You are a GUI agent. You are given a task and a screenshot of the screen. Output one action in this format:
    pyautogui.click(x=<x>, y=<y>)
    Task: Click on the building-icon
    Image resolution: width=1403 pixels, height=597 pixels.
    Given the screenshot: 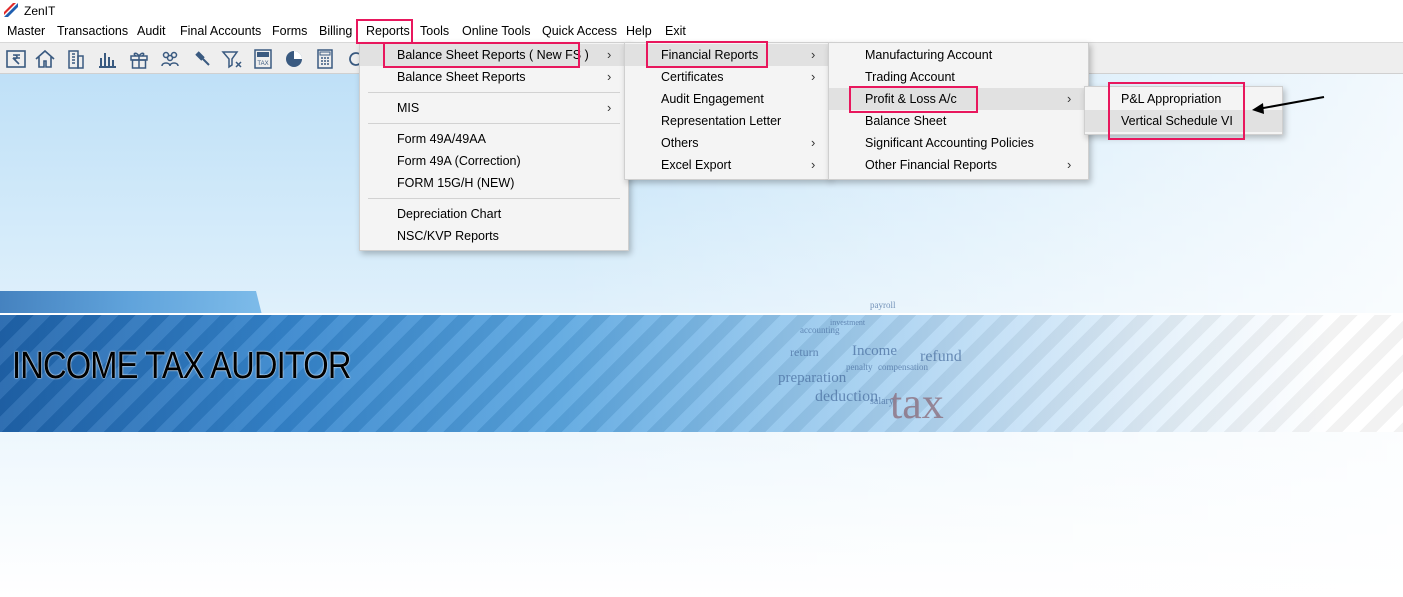 What is the action you would take?
    pyautogui.click(x=76, y=59)
    